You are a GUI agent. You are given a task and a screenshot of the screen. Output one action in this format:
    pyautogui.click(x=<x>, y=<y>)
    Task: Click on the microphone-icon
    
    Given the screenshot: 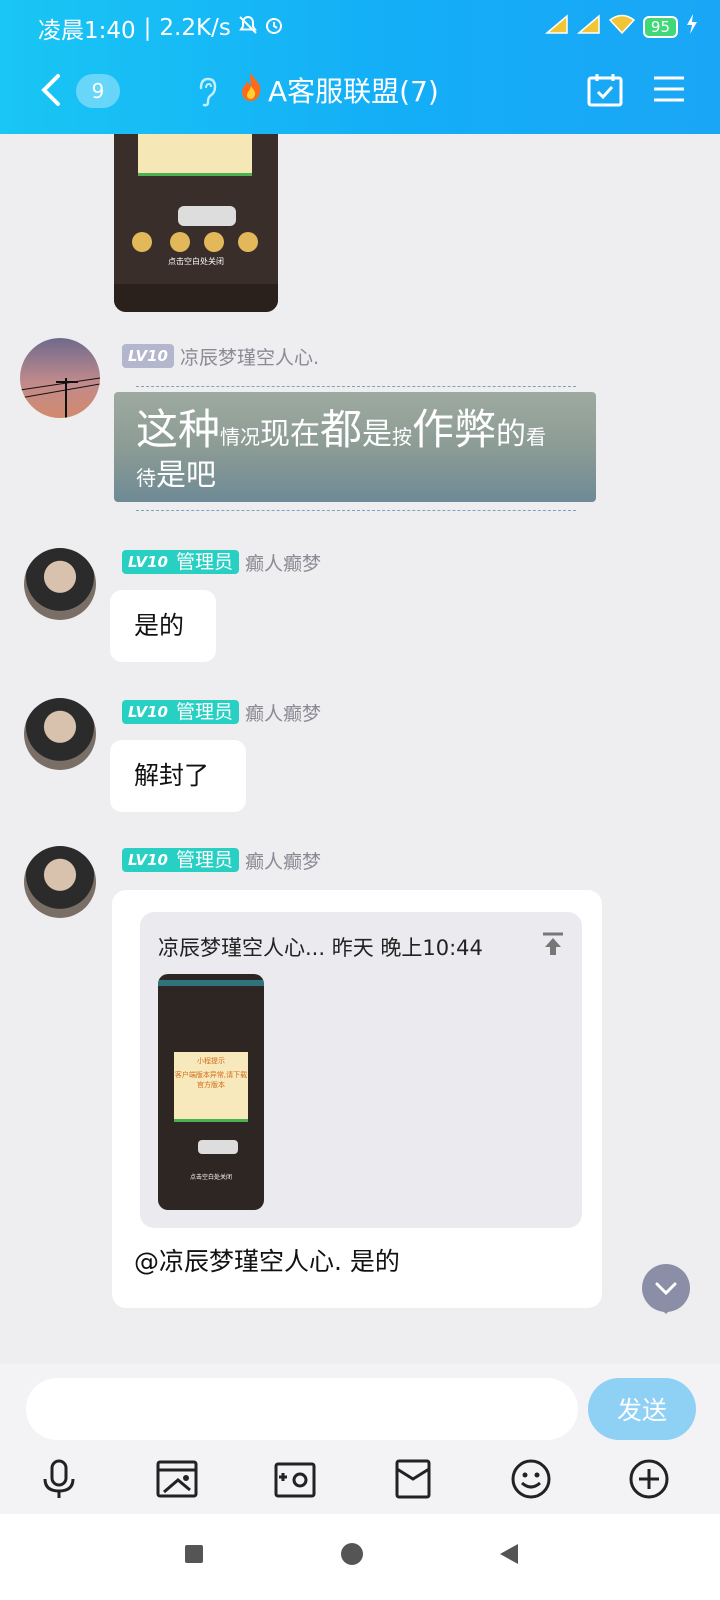 What is the action you would take?
    pyautogui.click(x=59, y=1479)
    